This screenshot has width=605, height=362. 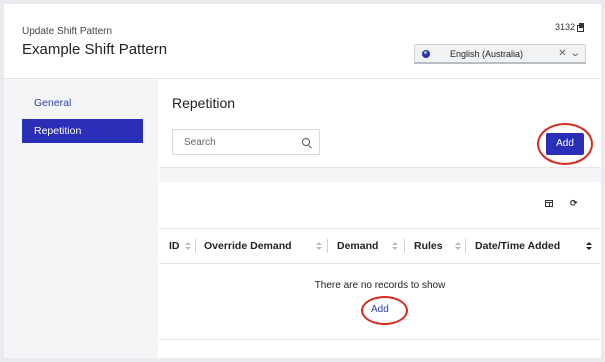 I want to click on columns-icon, so click(x=549, y=203).